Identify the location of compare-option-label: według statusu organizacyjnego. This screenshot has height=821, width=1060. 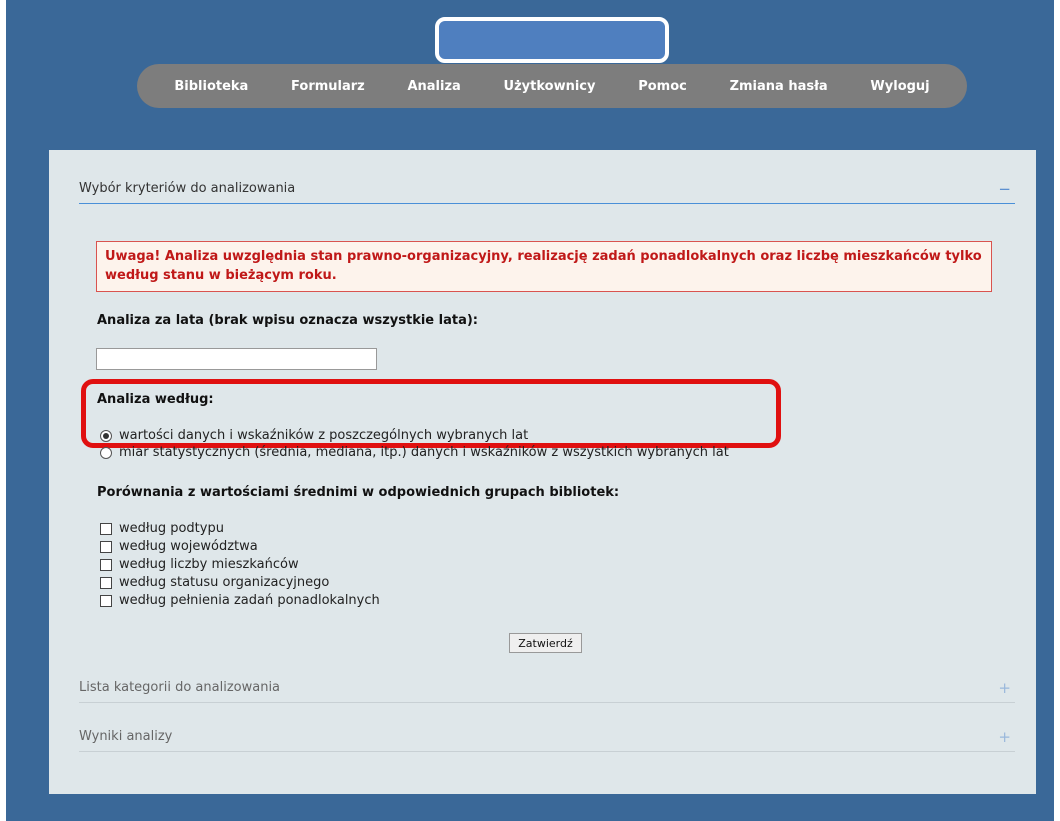
(224, 582).